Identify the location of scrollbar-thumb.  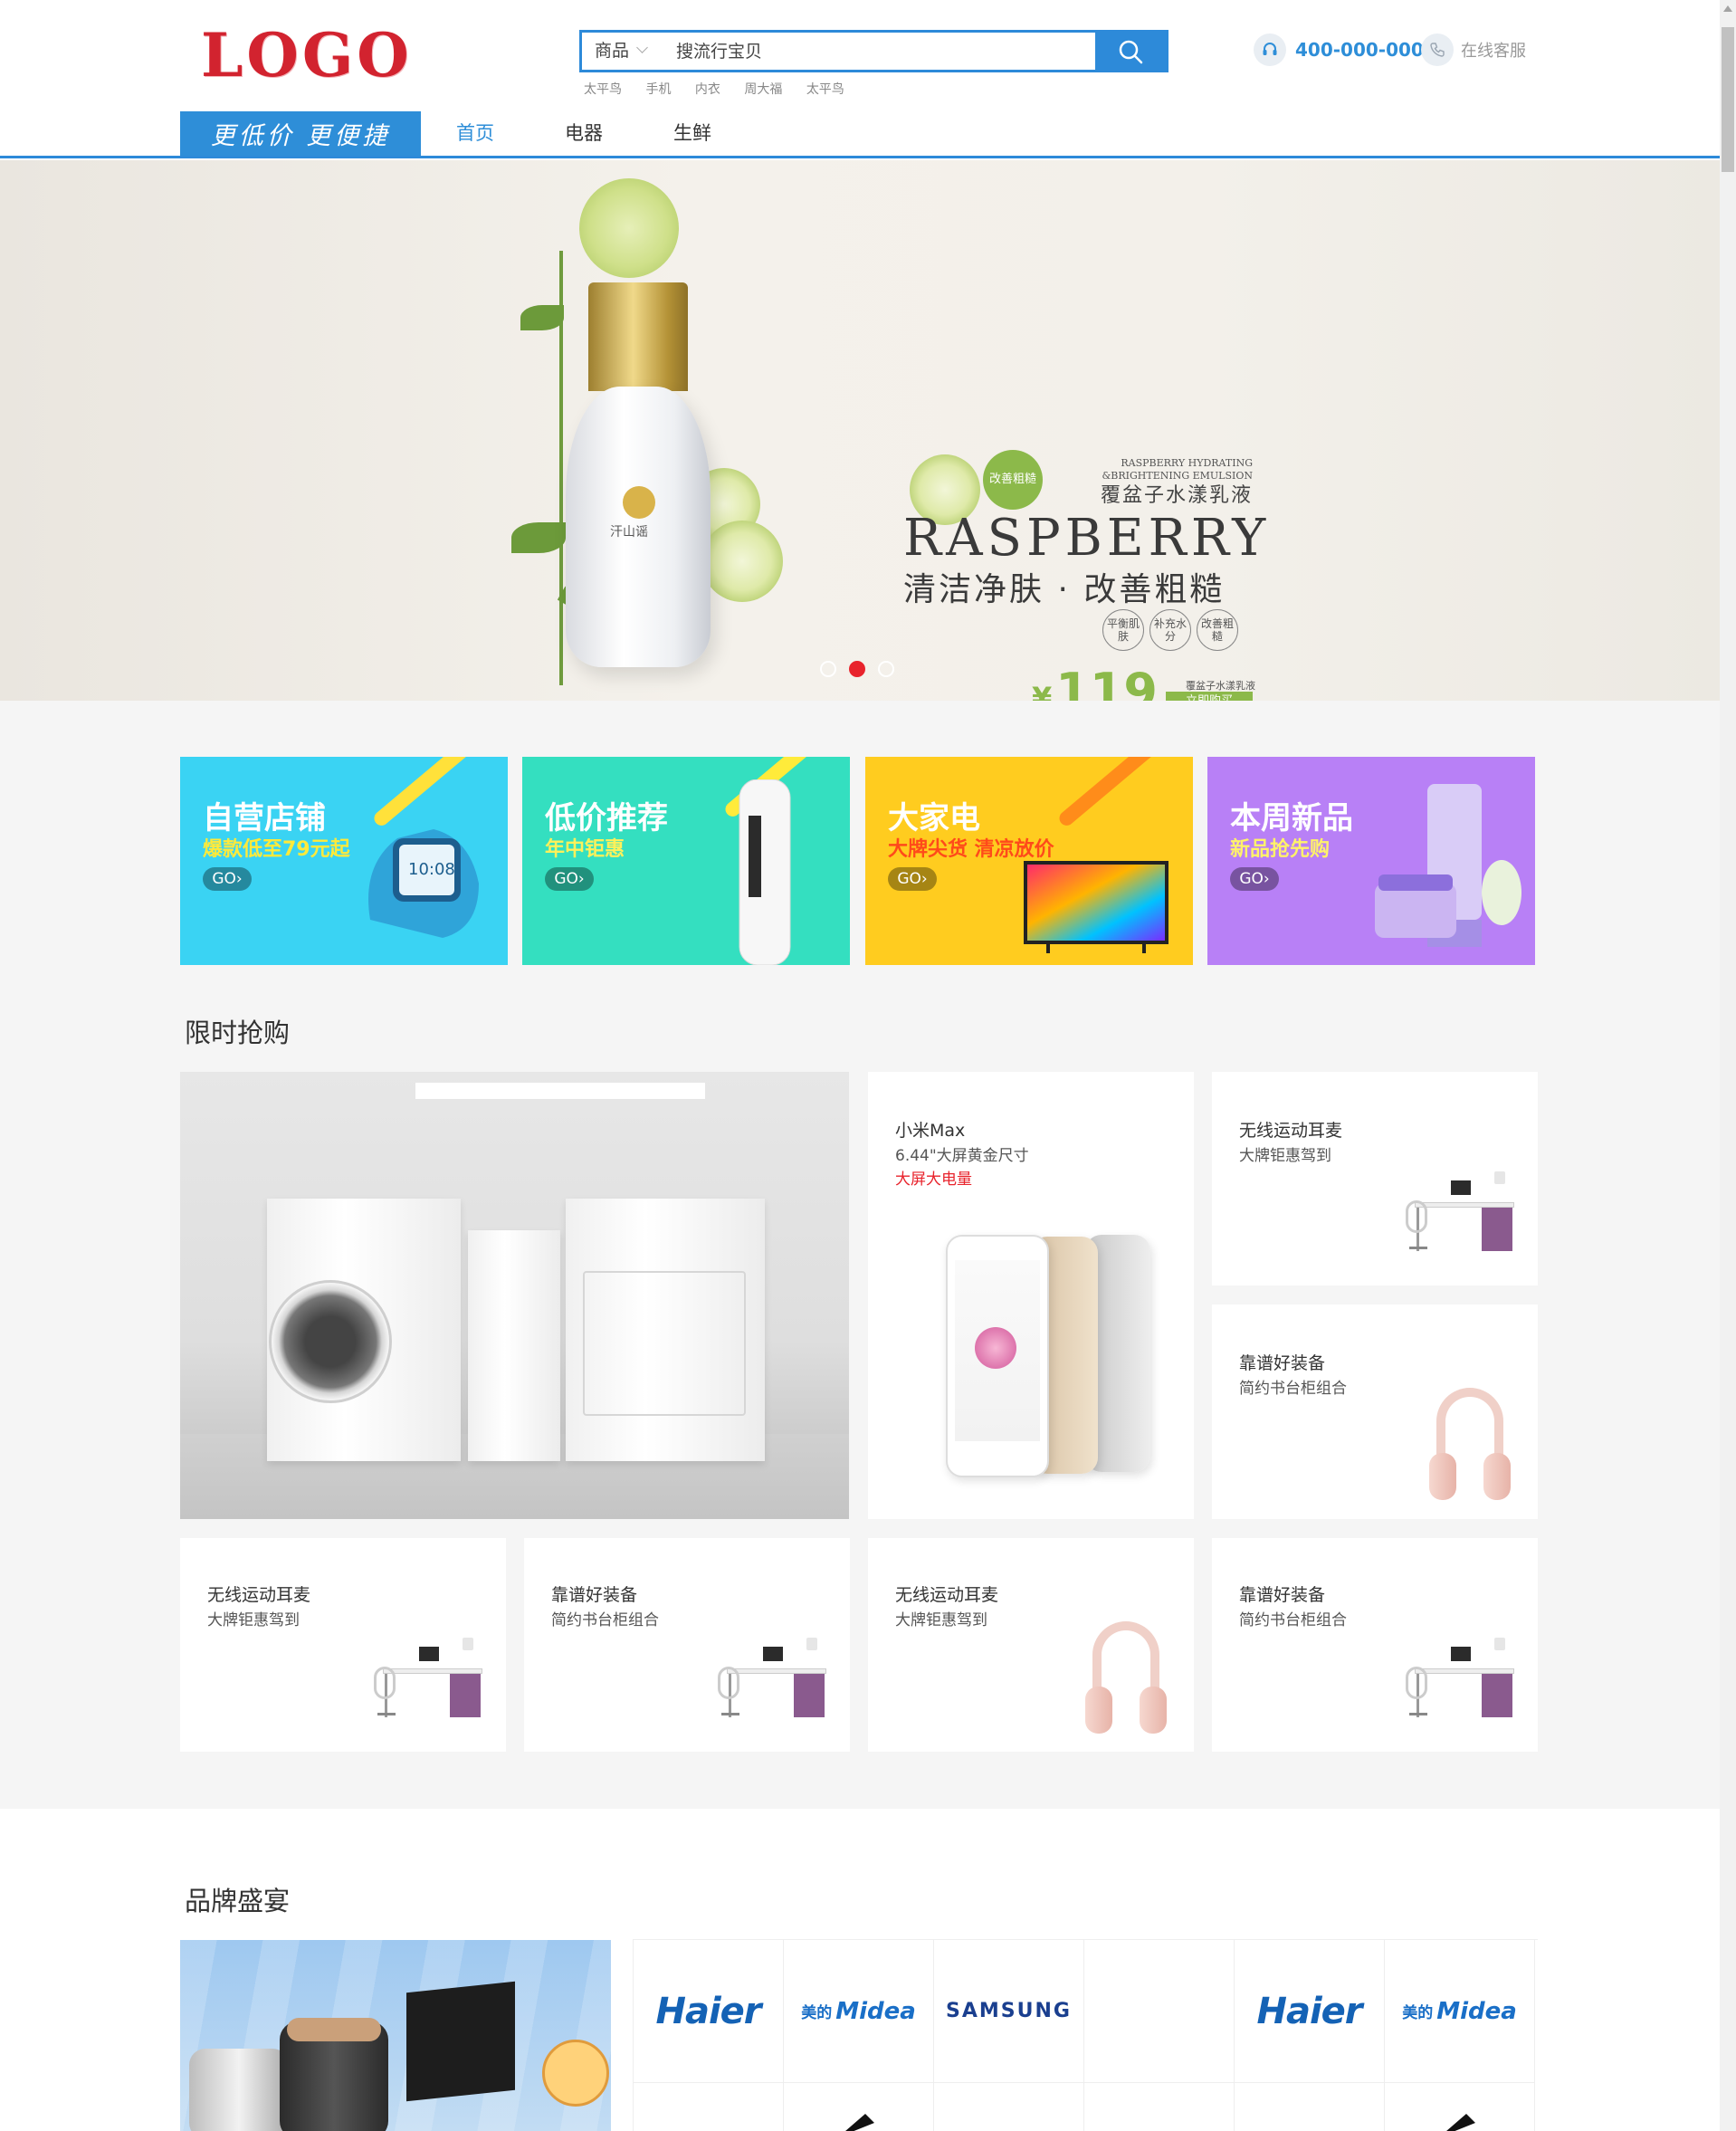
(1728, 100).